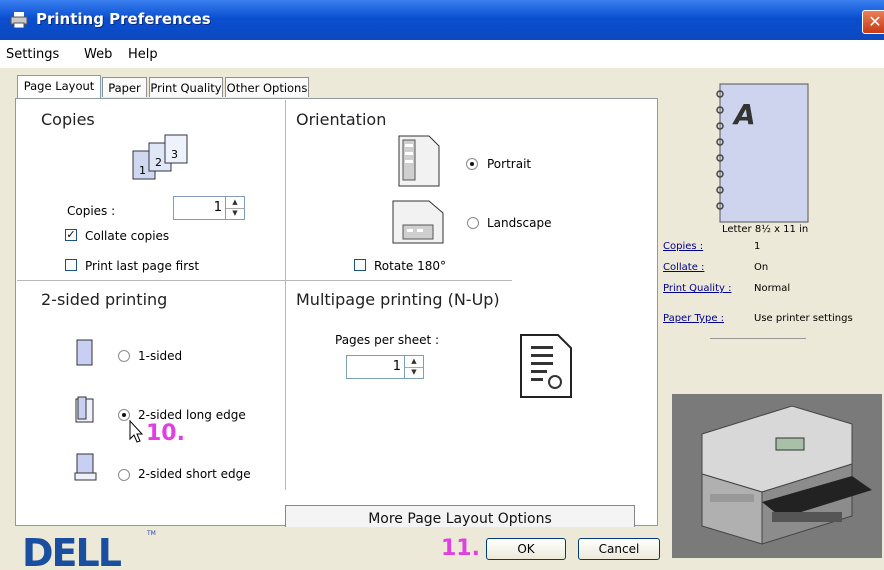 This screenshot has width=884, height=570. Describe the element at coordinates (341, 119) in the screenshot. I see `orientation-heading: Orientation` at that location.